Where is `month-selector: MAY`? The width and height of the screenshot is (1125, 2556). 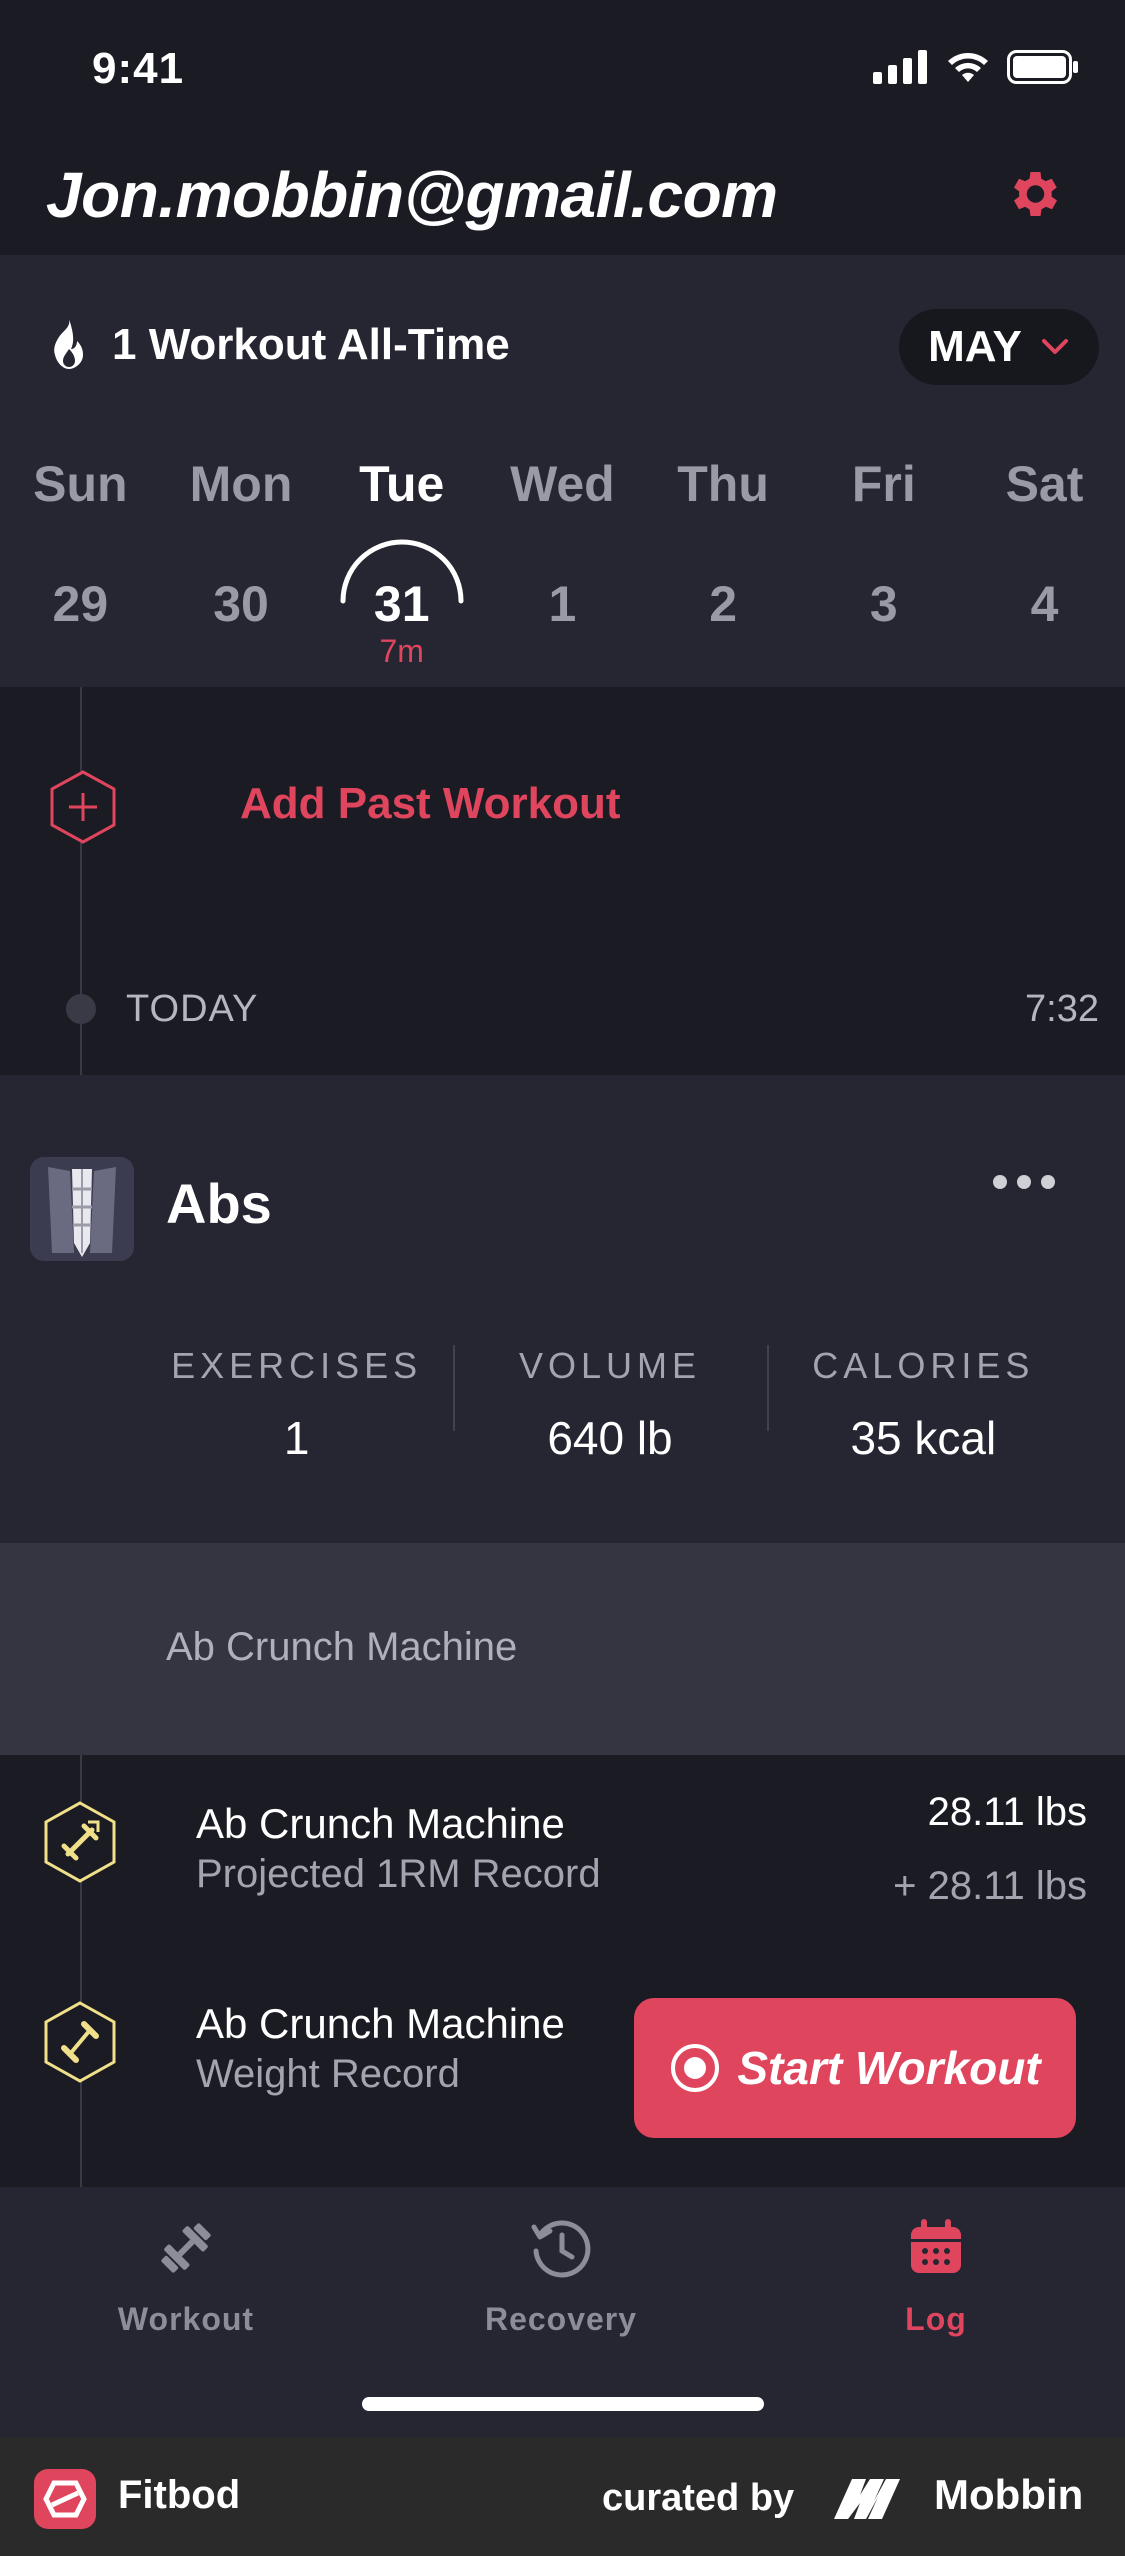
month-selector: MAY is located at coordinates (999, 347).